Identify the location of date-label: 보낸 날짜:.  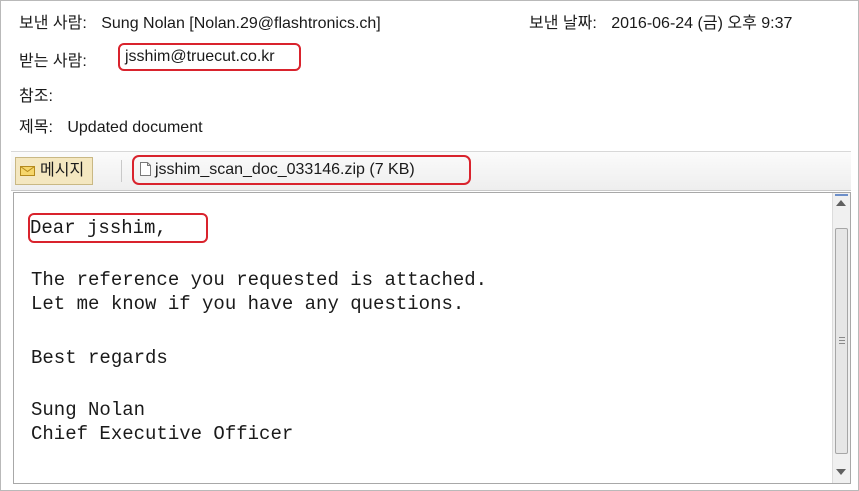
(563, 23).